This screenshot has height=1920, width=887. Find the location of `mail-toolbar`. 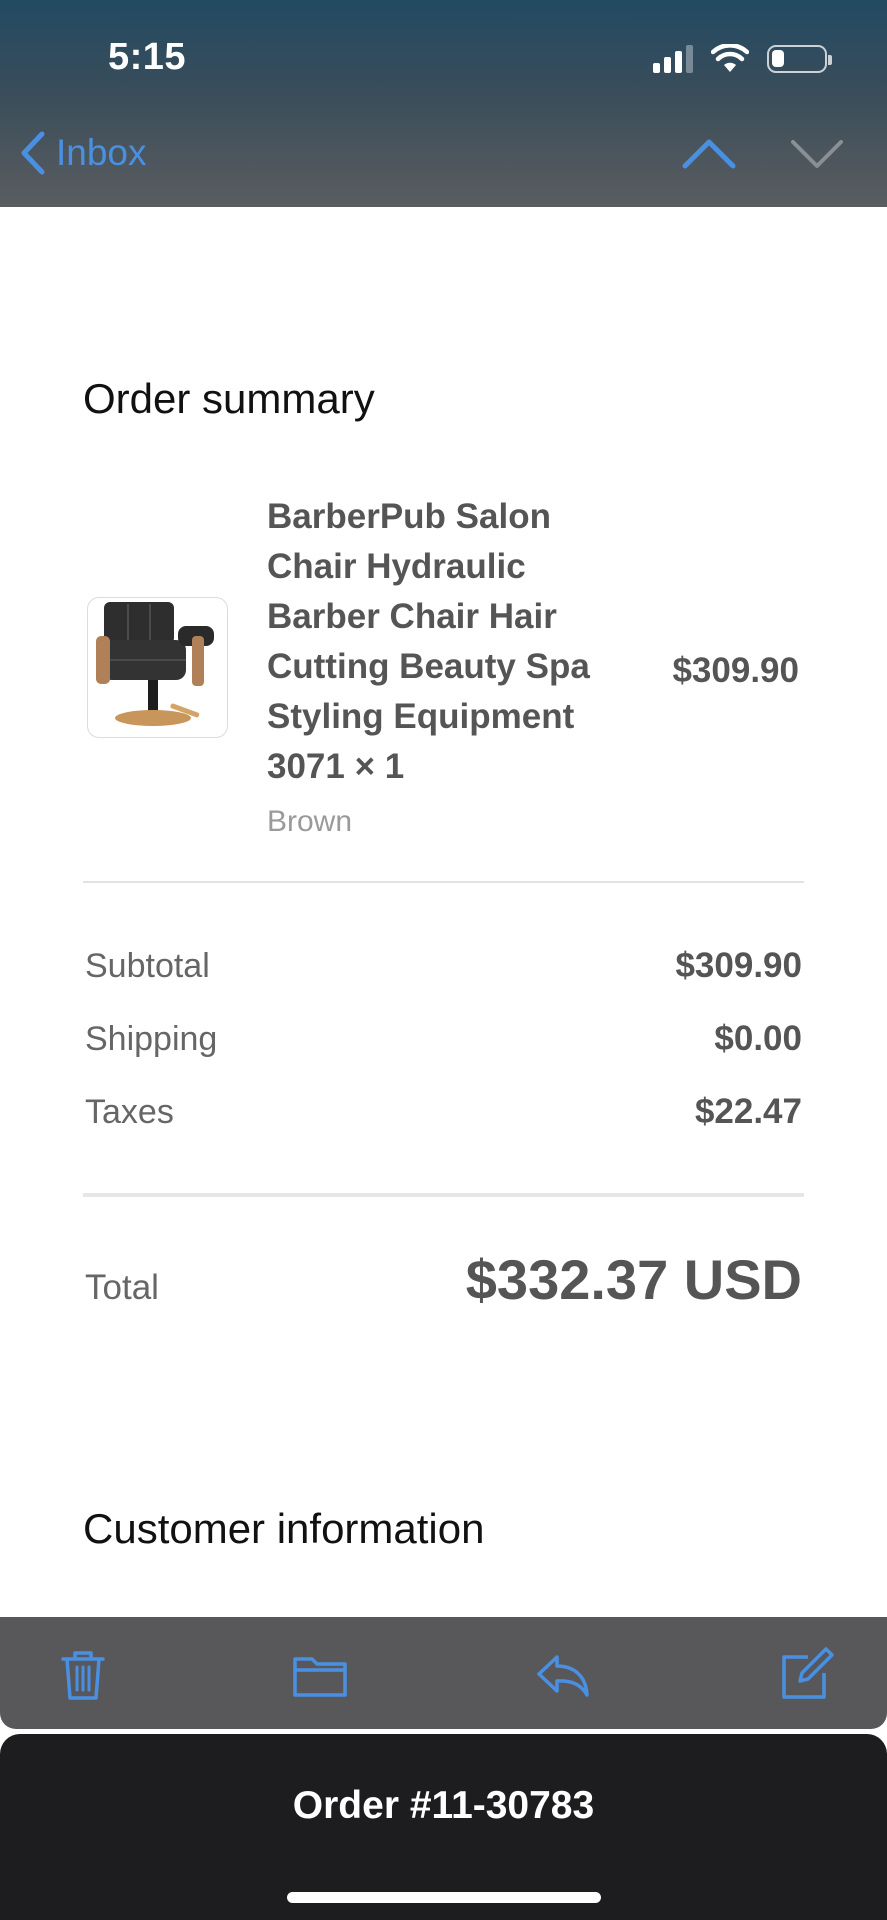

mail-toolbar is located at coordinates (443, 1673).